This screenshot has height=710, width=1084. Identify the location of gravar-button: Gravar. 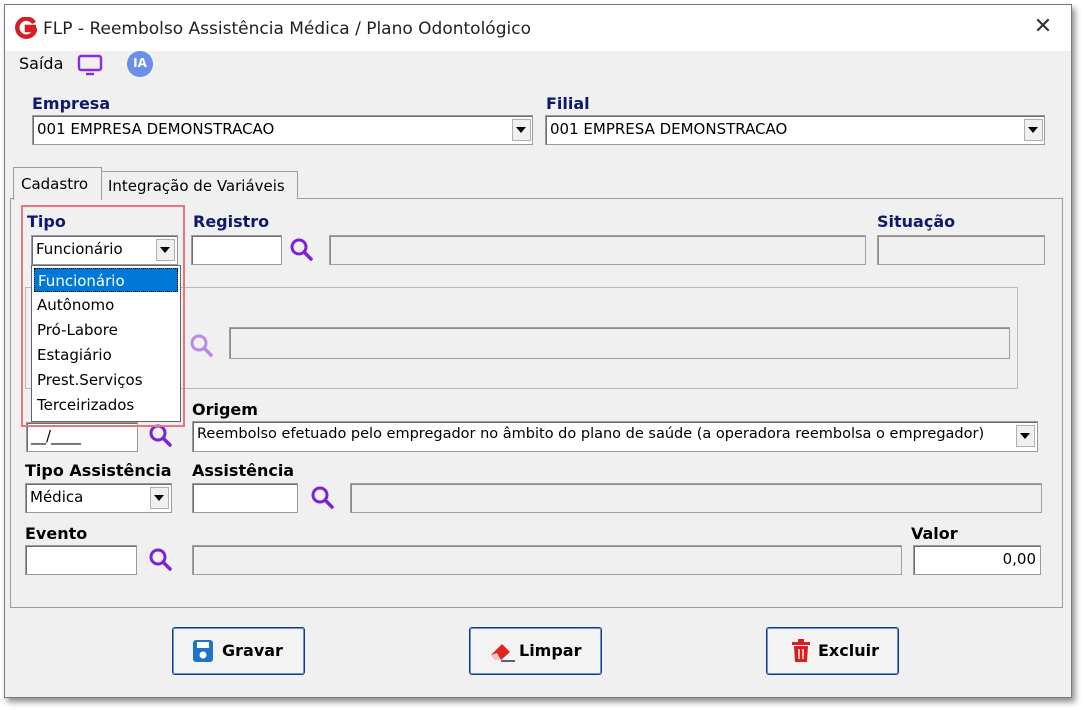
(238, 651).